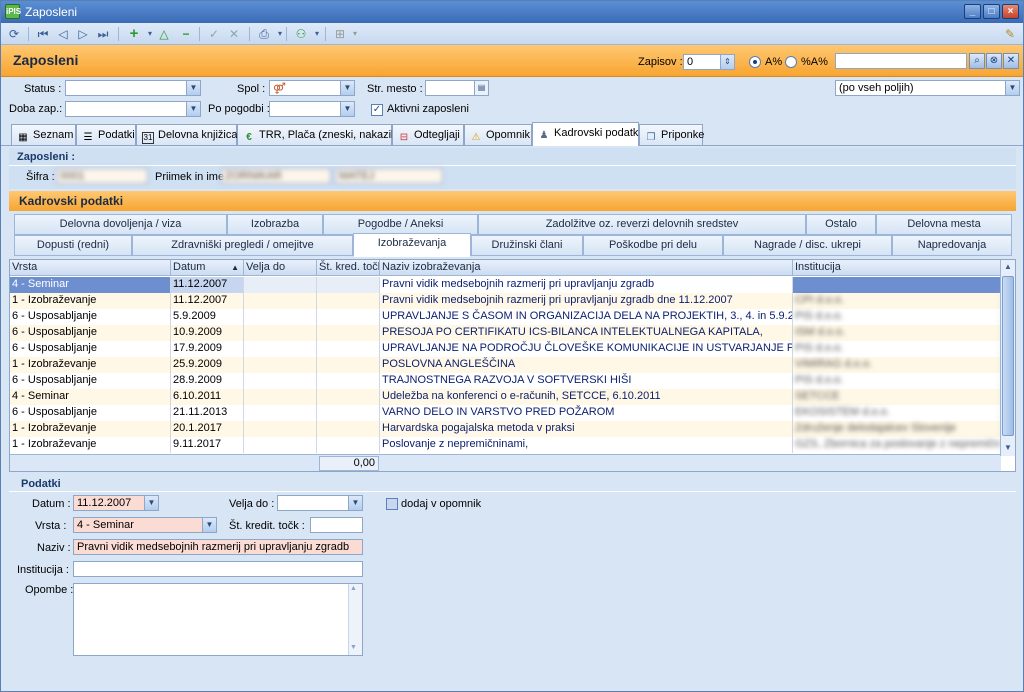 The width and height of the screenshot is (1024, 692). Describe the element at coordinates (755, 62) in the screenshot. I see `radio-a-prefix` at that location.